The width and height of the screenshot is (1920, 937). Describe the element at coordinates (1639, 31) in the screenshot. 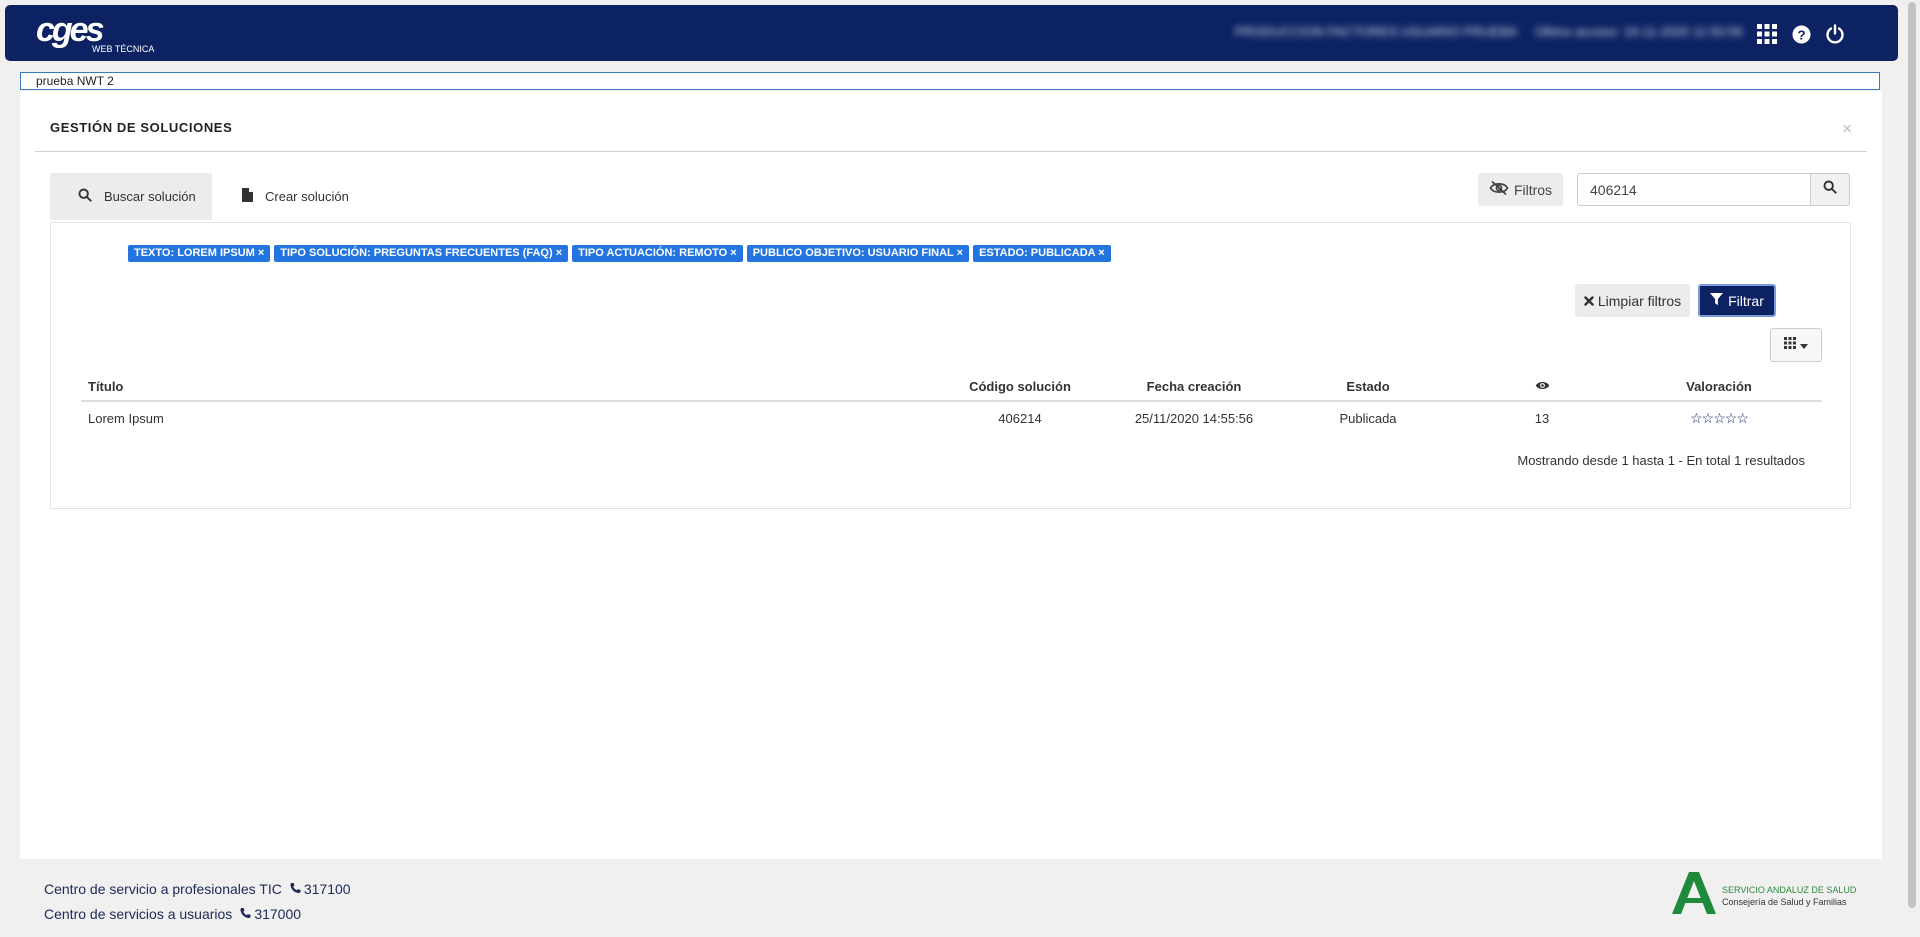

I see `last-access: Último acceso: 16-11-2020 11:50:56` at that location.